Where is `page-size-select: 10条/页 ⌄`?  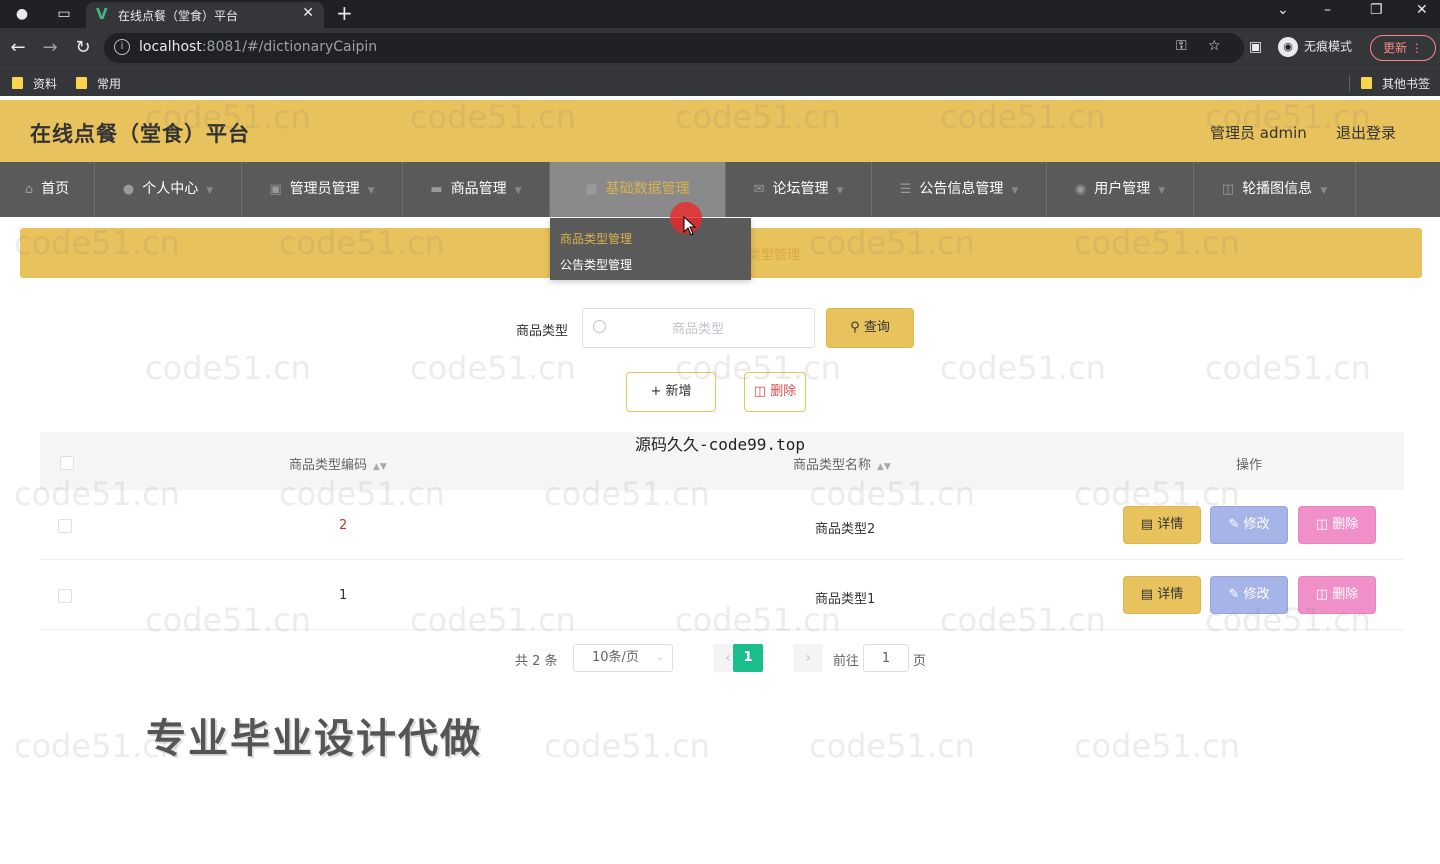
page-size-select: 10条/页 ⌄ is located at coordinates (623, 658).